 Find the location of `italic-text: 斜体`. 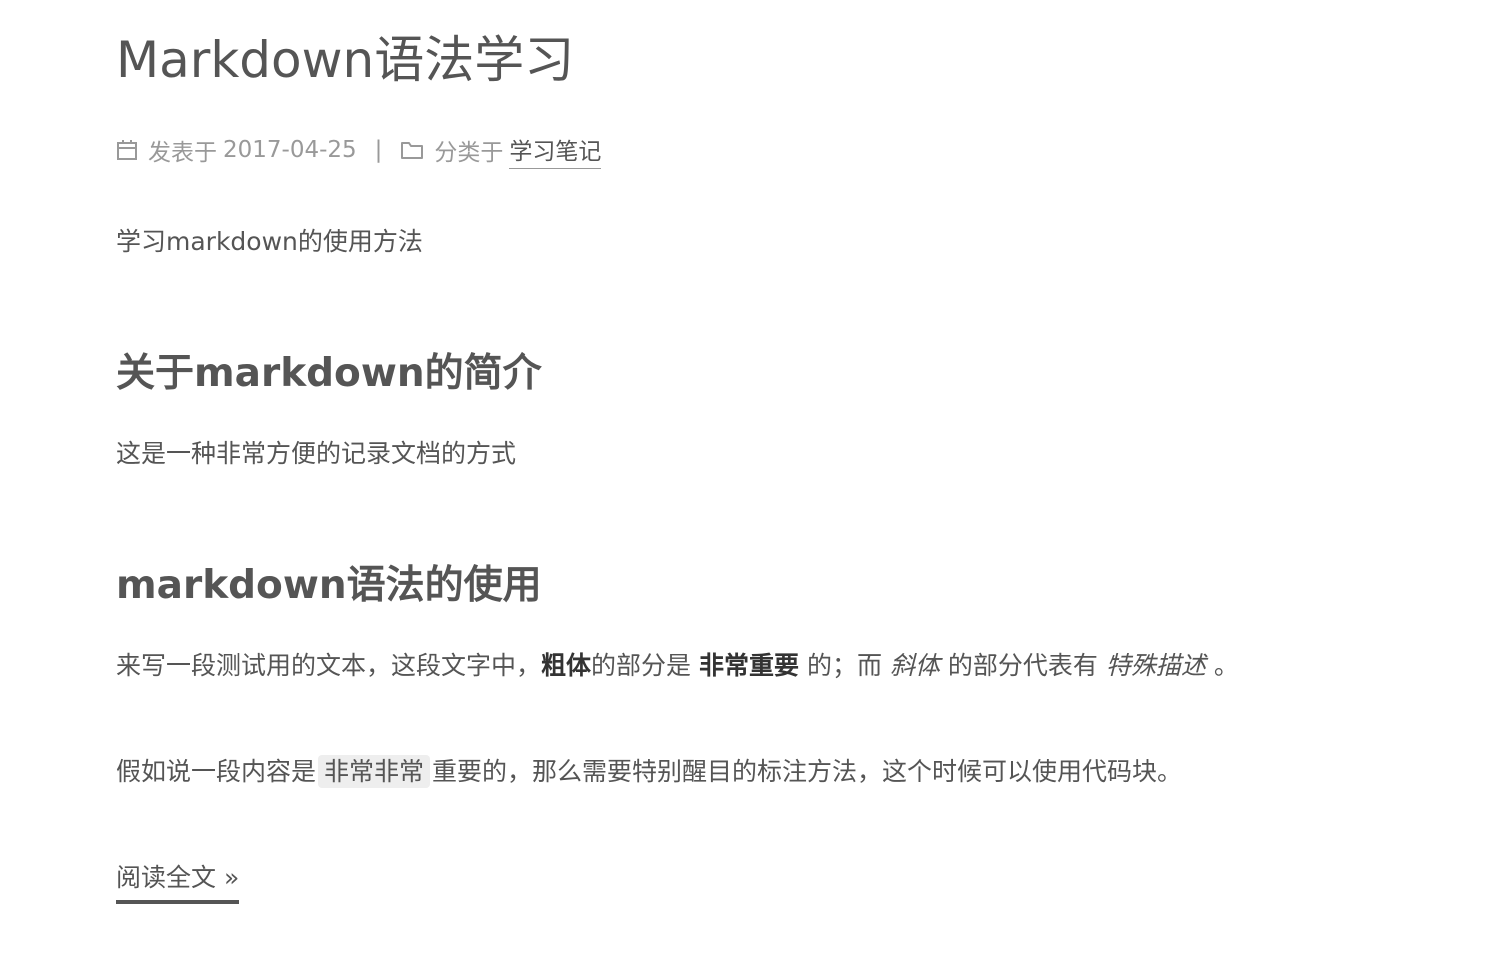

italic-text: 斜体 is located at coordinates (914, 665).